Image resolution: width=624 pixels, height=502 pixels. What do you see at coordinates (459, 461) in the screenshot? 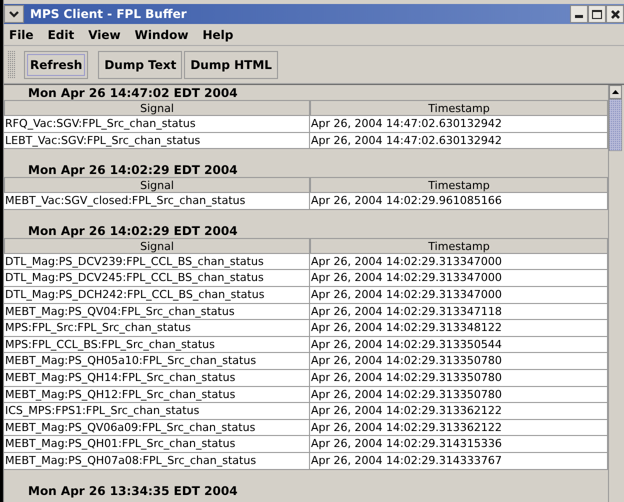
I see `table-cell: Apr 26, 2004 14:02:29.314333767` at bounding box center [459, 461].